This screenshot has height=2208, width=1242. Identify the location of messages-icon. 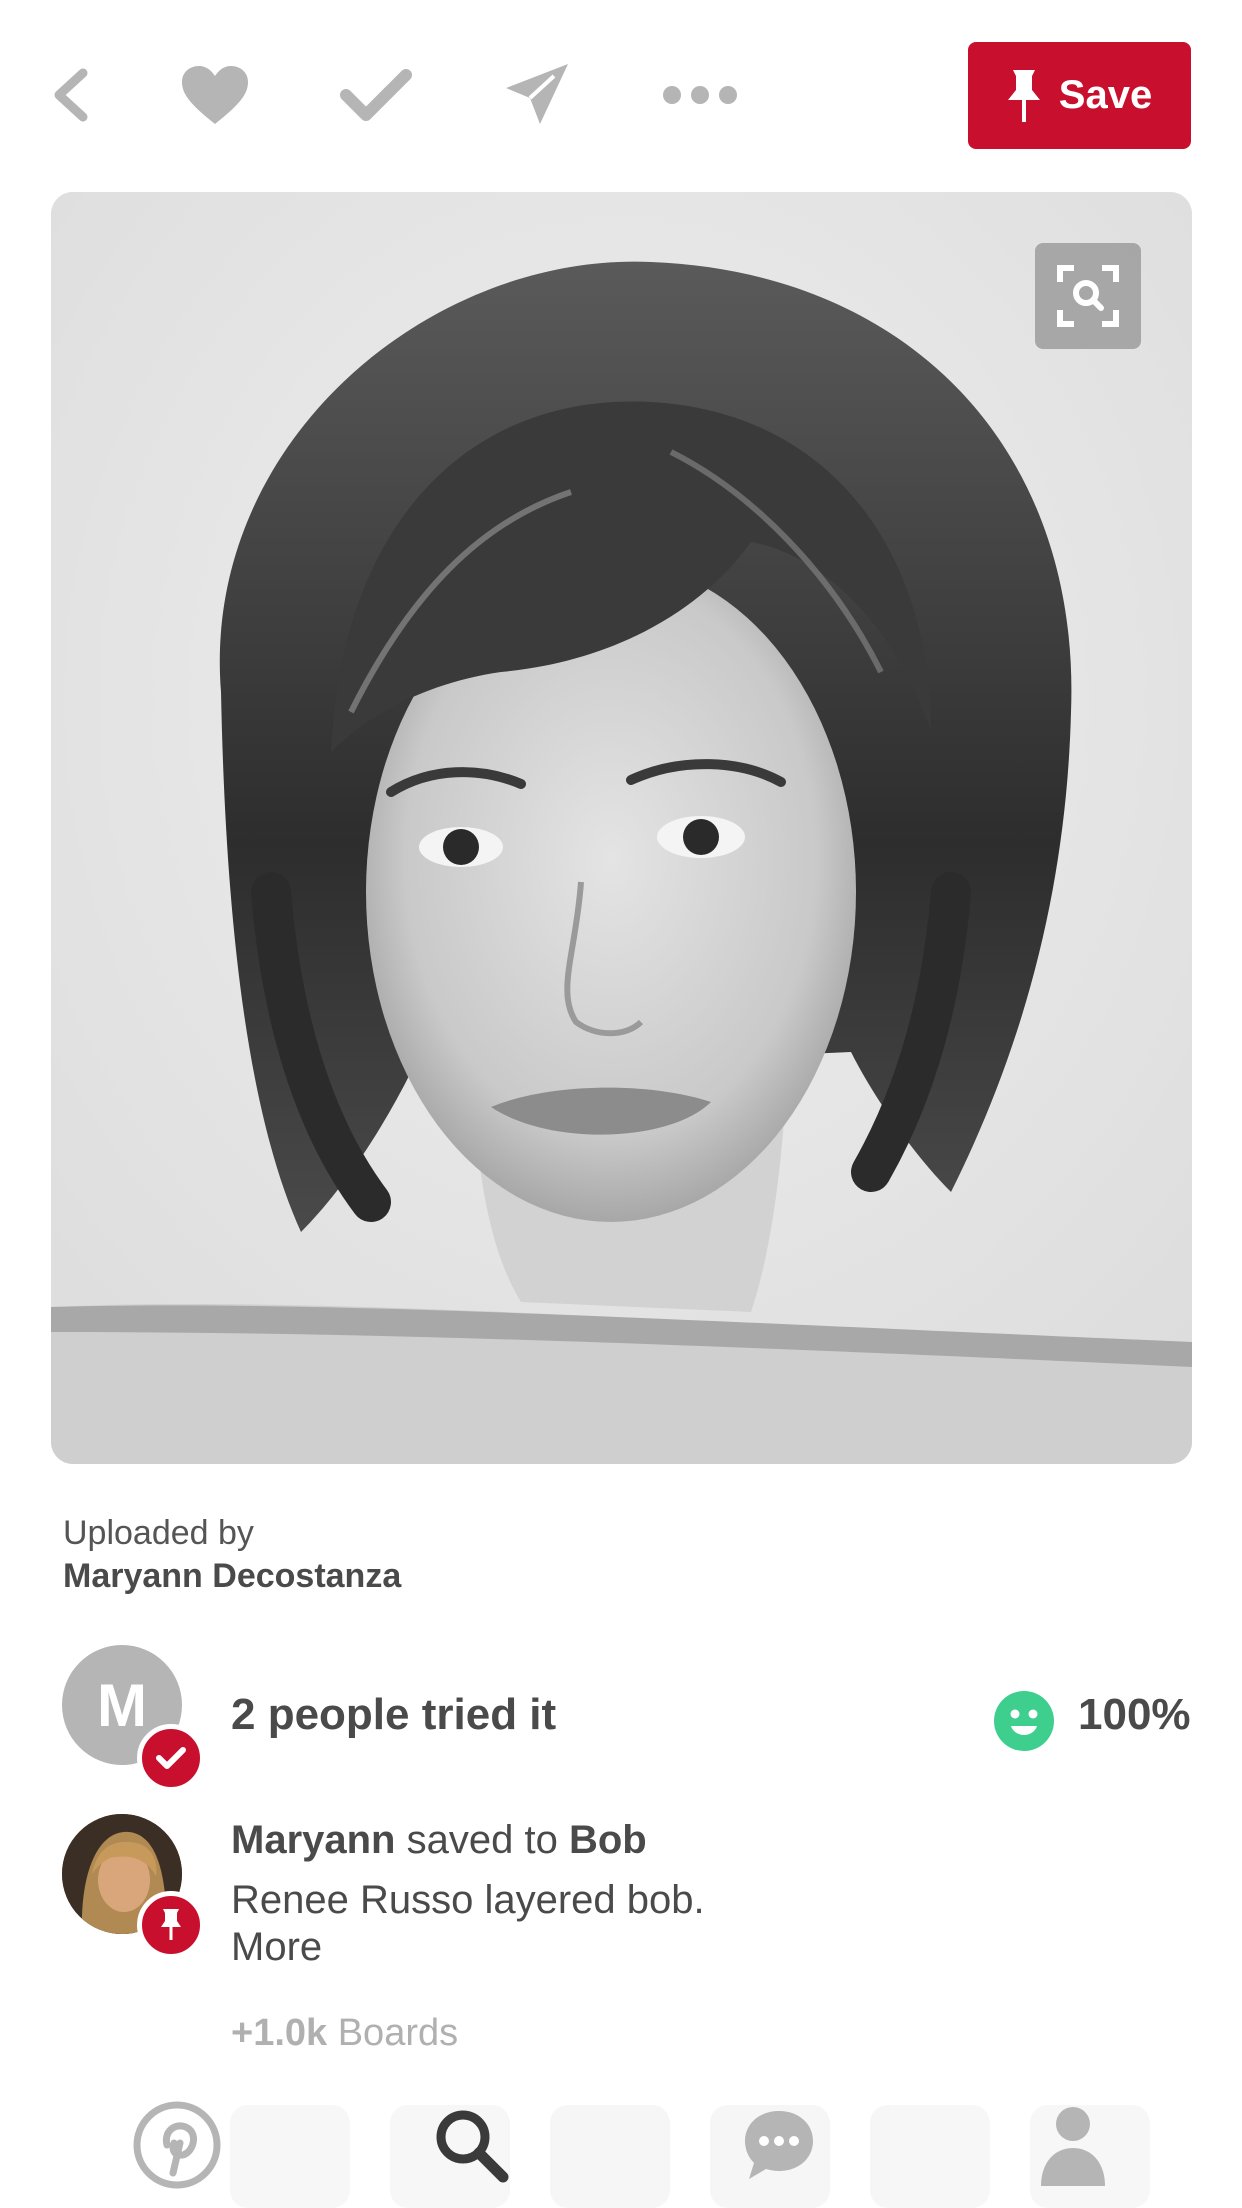
(779, 2145).